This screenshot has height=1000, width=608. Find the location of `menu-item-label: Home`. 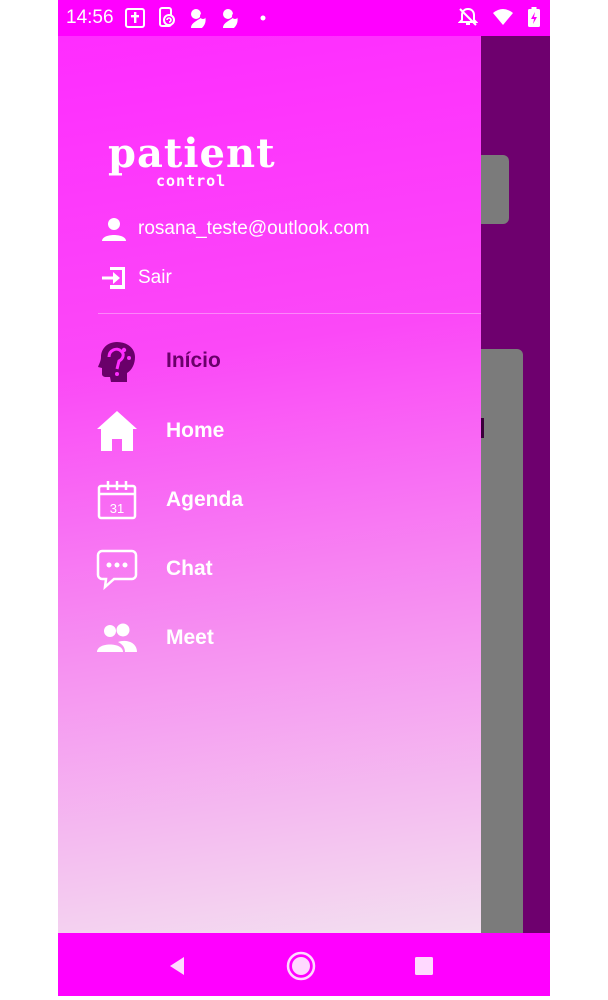

menu-item-label: Home is located at coordinates (195, 430).